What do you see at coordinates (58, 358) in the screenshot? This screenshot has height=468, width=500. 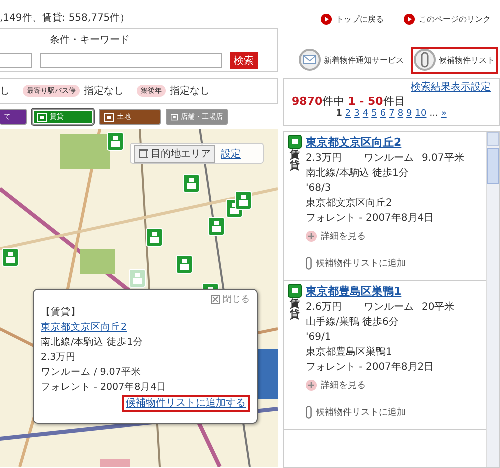 I see `property-detail: 2.3万円` at bounding box center [58, 358].